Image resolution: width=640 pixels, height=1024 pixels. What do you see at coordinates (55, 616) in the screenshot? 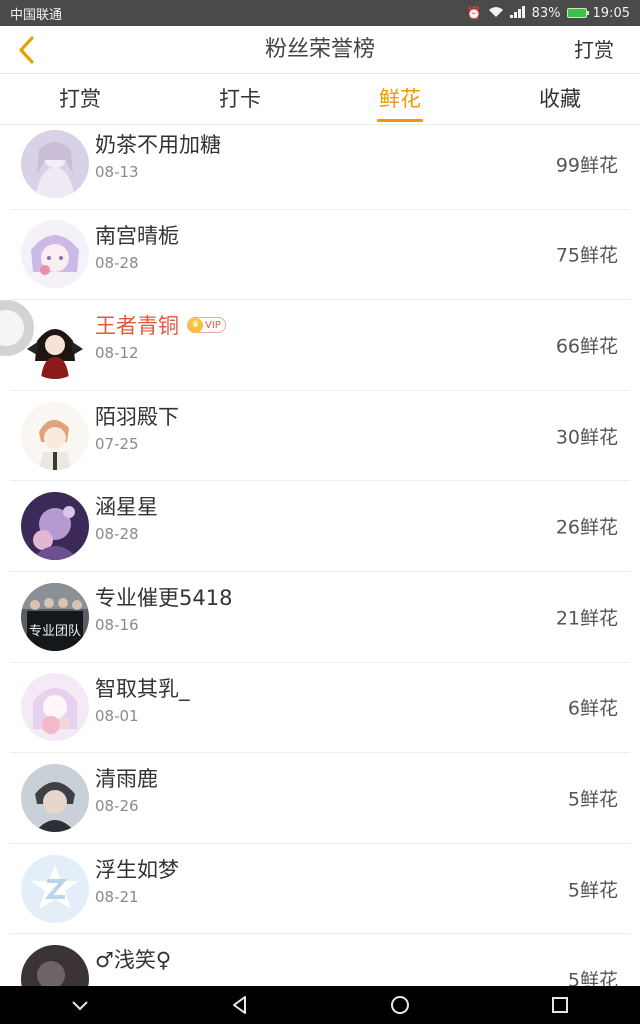
I see `avatar: 专业团队` at bounding box center [55, 616].